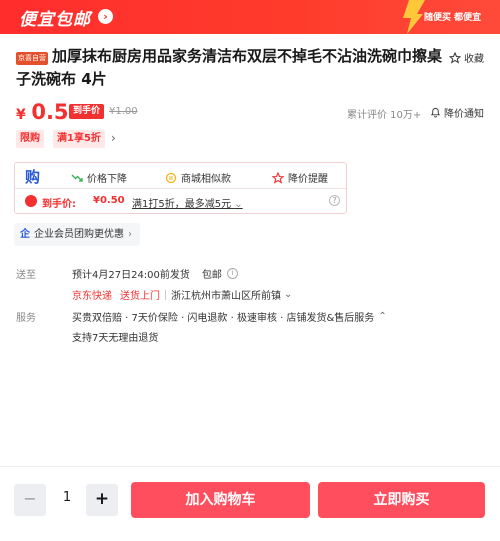 The width and height of the screenshot is (500, 541). I want to click on promo-banner: 便宜包邮 › 随便买 都便宜, so click(250, 17).